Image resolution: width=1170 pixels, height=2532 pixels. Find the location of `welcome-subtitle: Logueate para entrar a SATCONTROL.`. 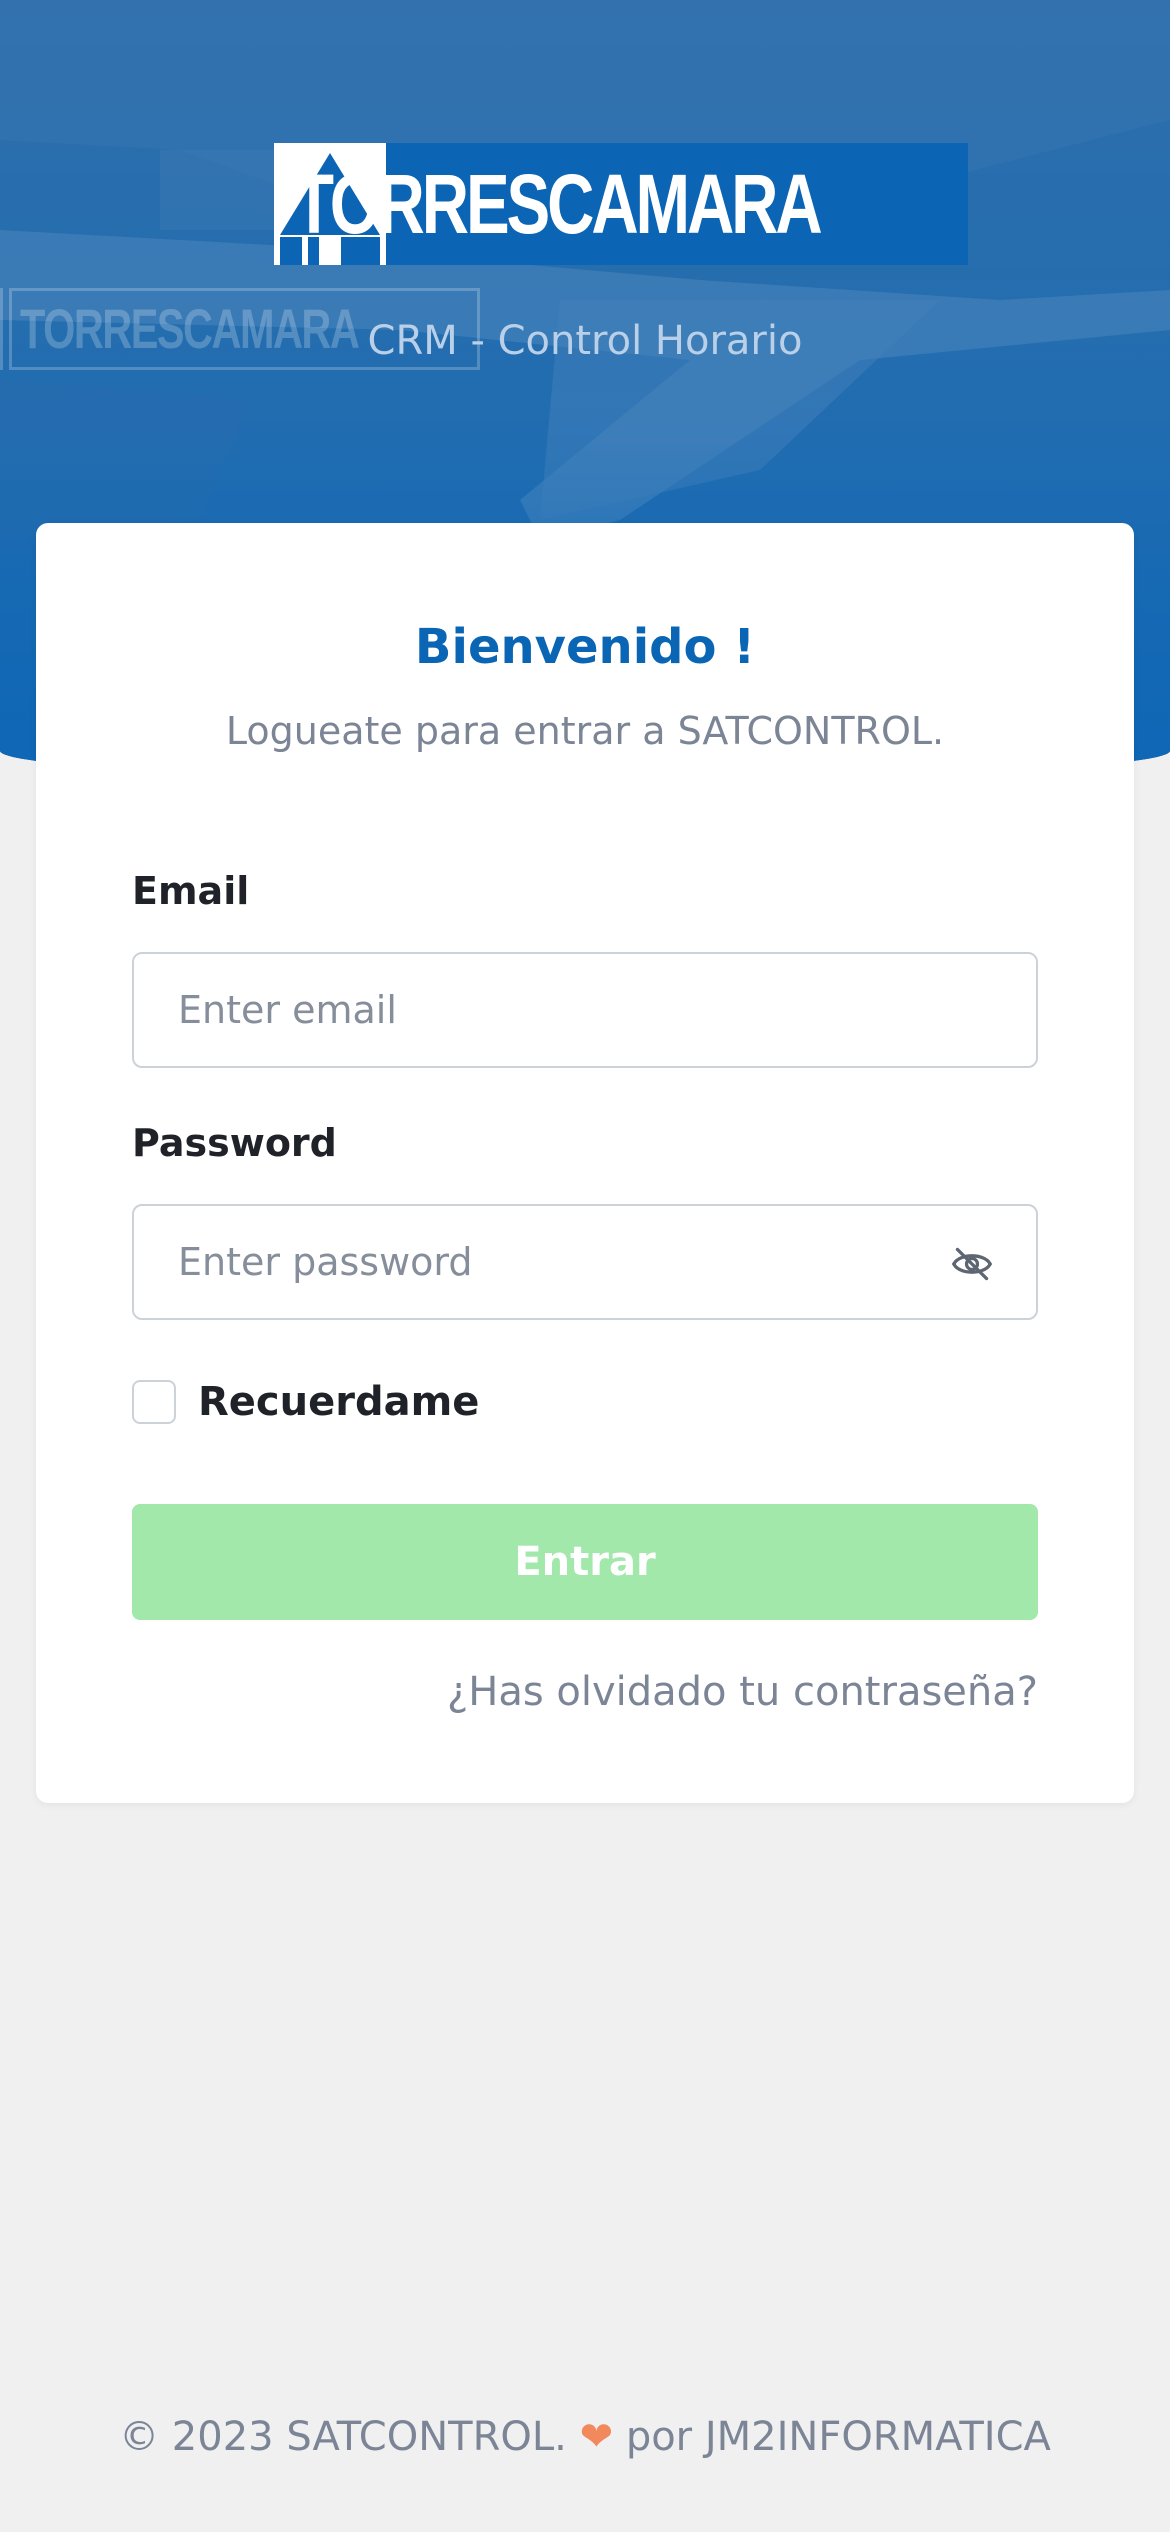

welcome-subtitle: Logueate para entrar a SATCONTROL. is located at coordinates (585, 731).